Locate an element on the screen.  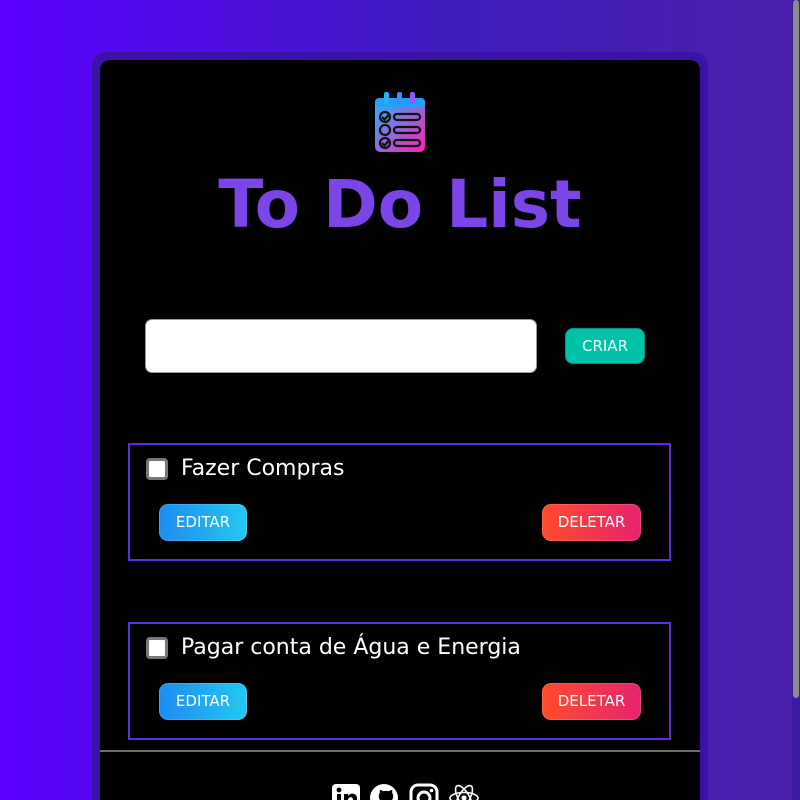
task-item: Fazer Compras EDITAR DELETAR is located at coordinates (399, 502).